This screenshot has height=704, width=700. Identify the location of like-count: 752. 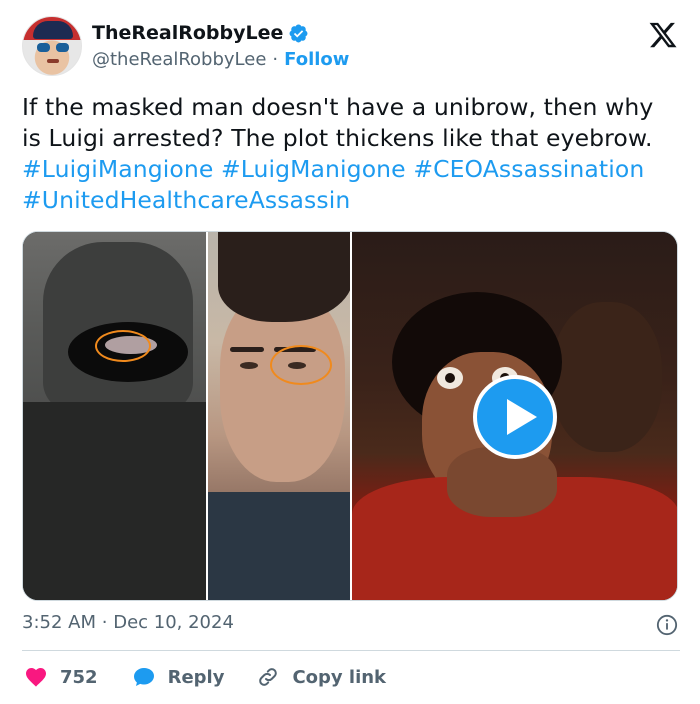
(79, 677).